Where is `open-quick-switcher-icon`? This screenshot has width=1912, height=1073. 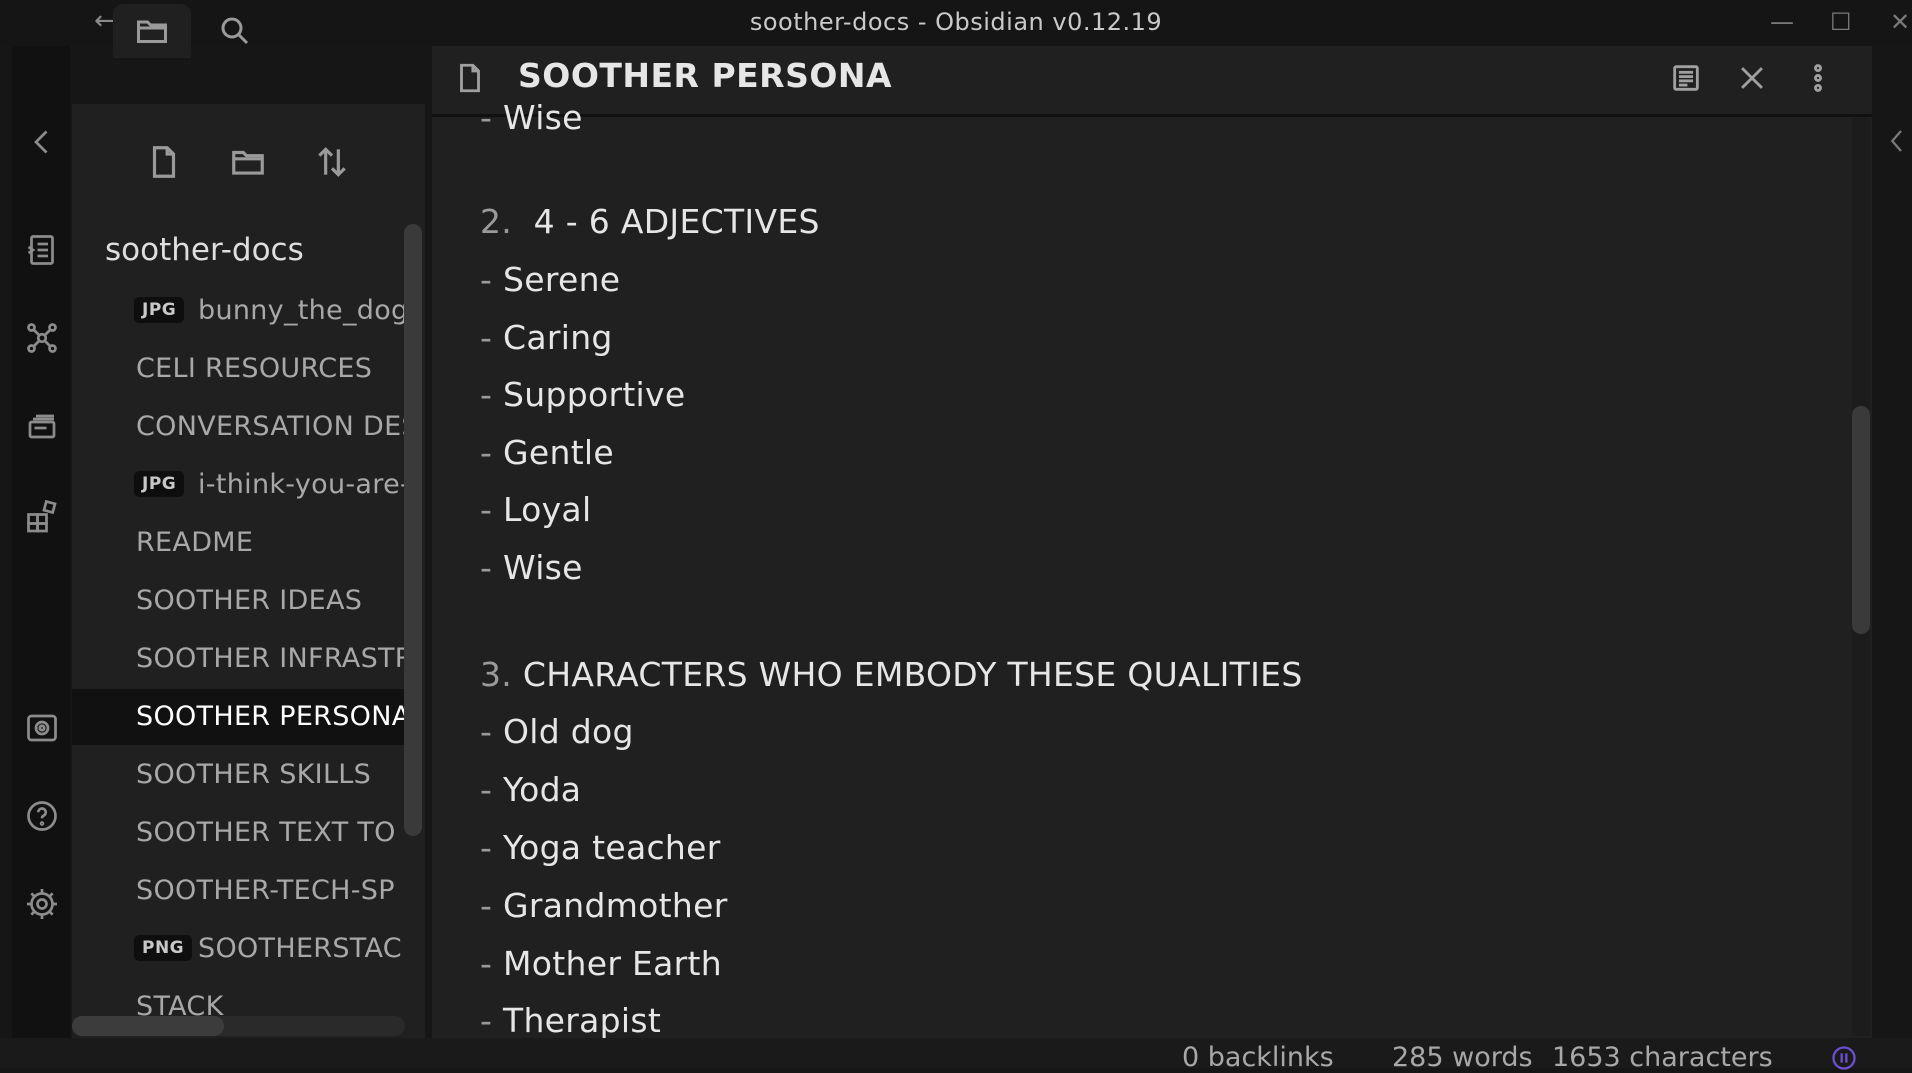 open-quick-switcher-icon is located at coordinates (42, 250).